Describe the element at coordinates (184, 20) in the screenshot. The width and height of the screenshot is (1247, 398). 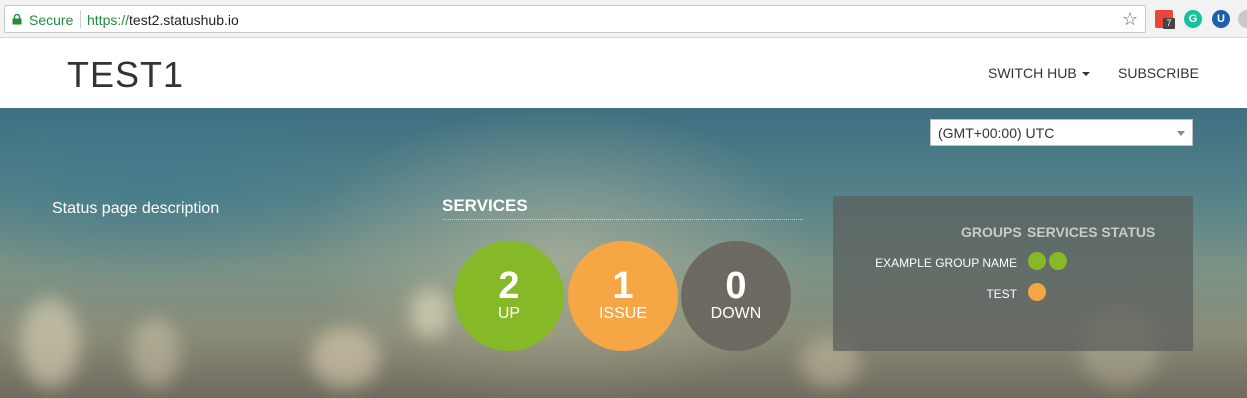
I see `url-host: test2.statushub.io` at that location.